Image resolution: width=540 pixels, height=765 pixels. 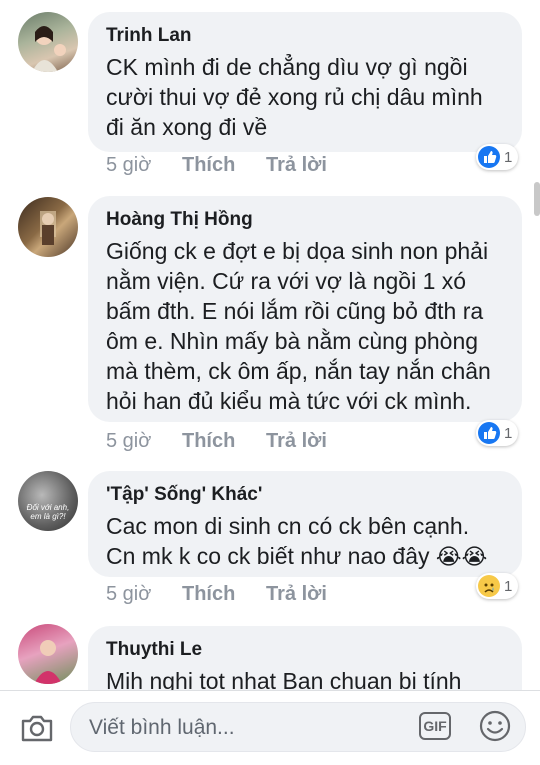 What do you see at coordinates (435, 726) in the screenshot?
I see `gif-button: GIF` at bounding box center [435, 726].